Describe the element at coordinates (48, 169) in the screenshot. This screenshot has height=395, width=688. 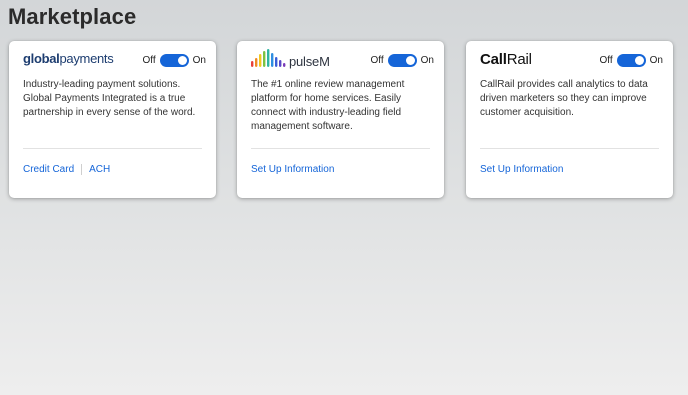
I see `credit-card-link: Credit Card` at that location.